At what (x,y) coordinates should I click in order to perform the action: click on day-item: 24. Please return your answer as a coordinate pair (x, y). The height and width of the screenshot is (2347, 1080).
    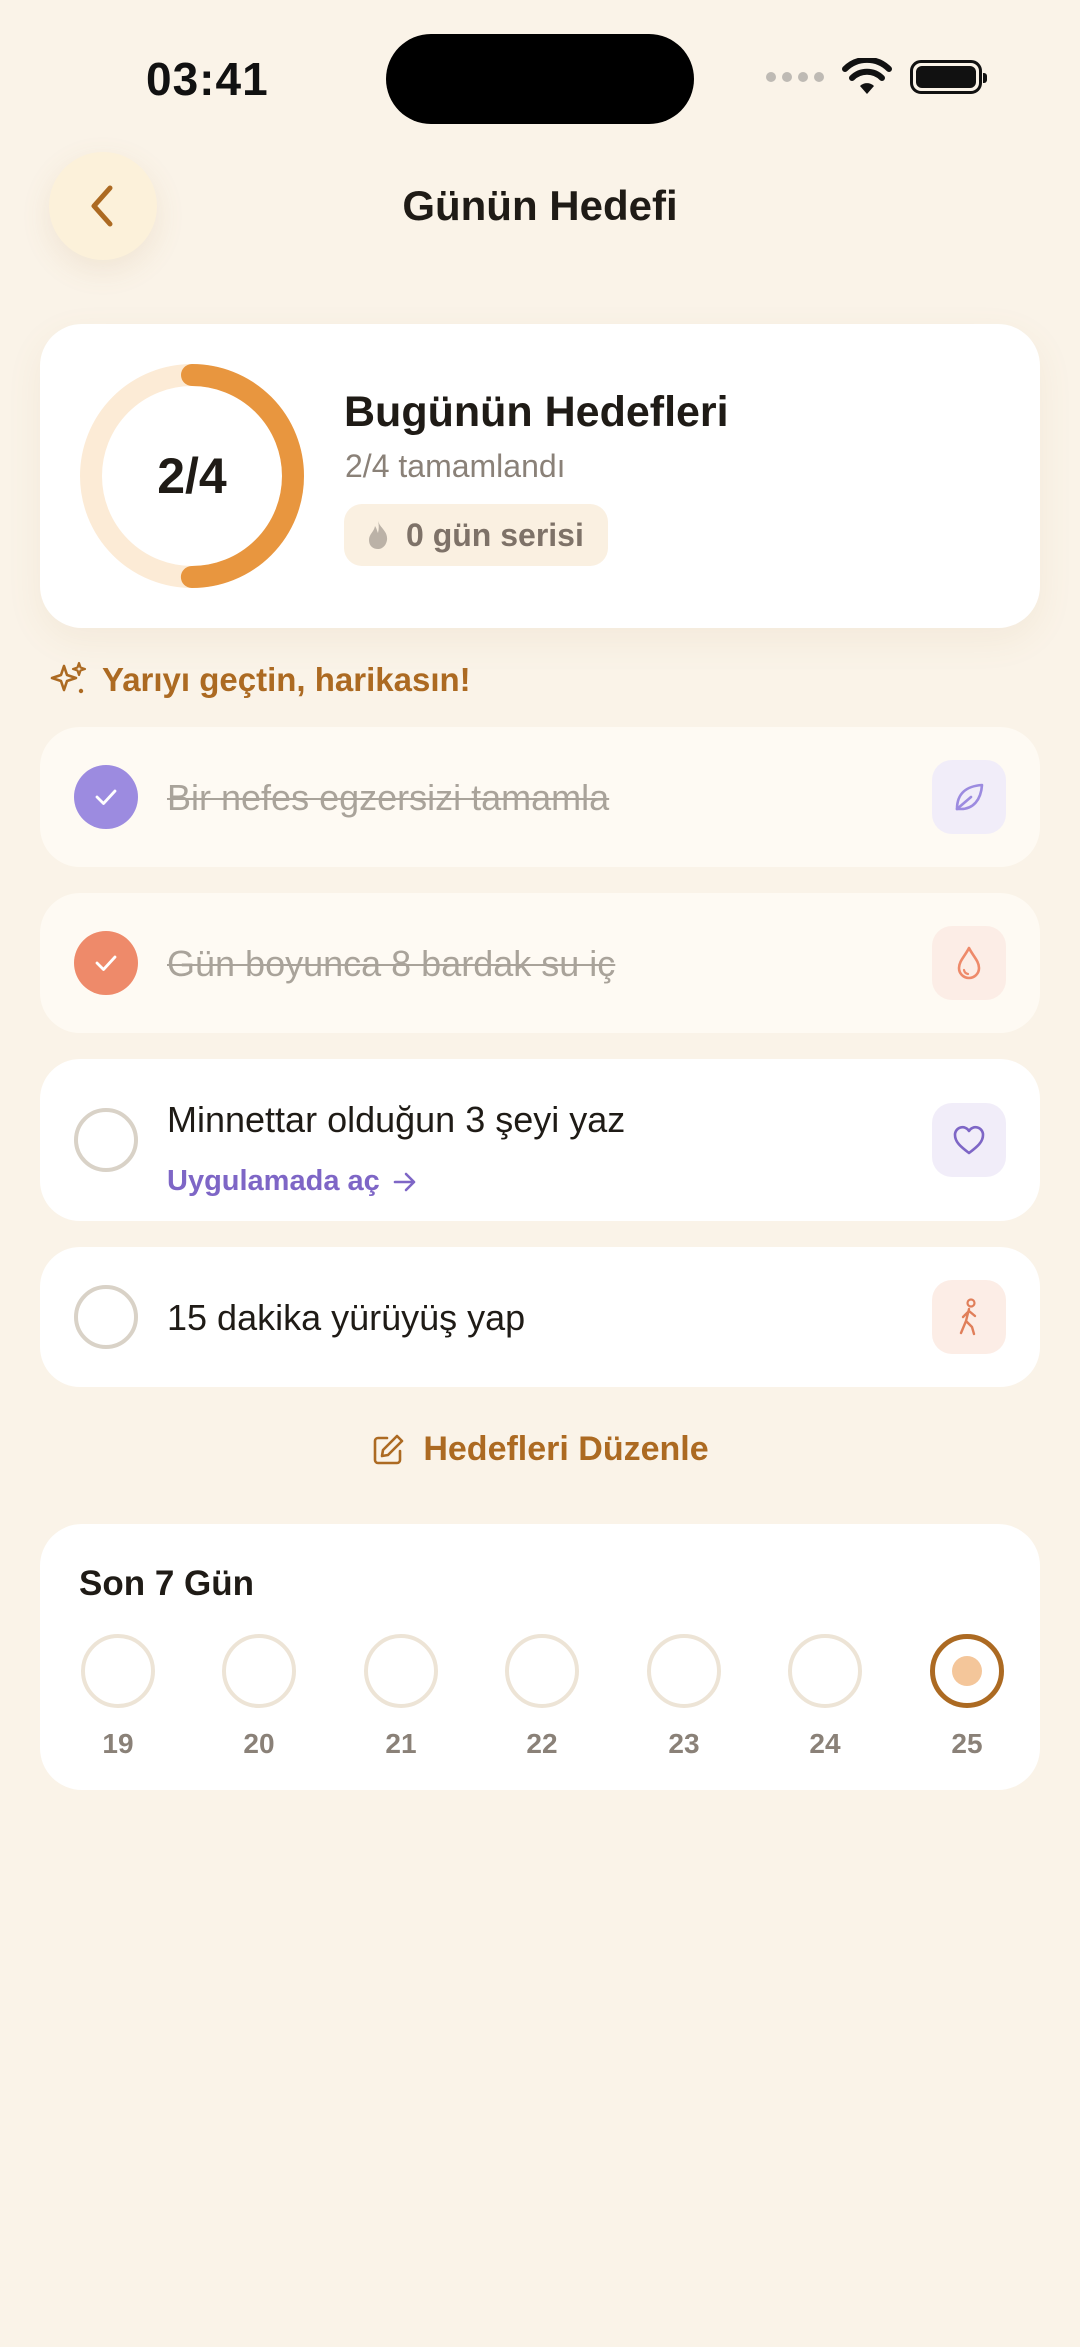
    Looking at the image, I should click on (825, 1697).